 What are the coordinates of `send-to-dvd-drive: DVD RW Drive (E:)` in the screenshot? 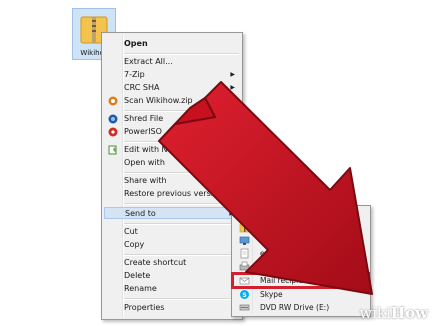 It's located at (301, 307).